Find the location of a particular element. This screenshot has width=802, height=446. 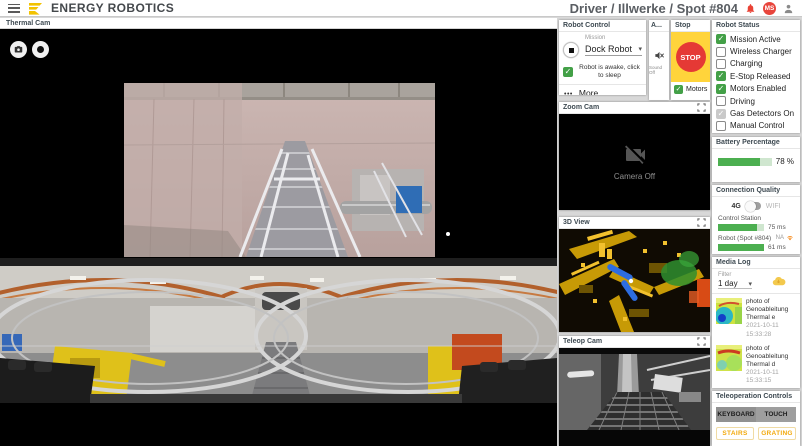

status-row: Motors Enabled is located at coordinates (756, 89).